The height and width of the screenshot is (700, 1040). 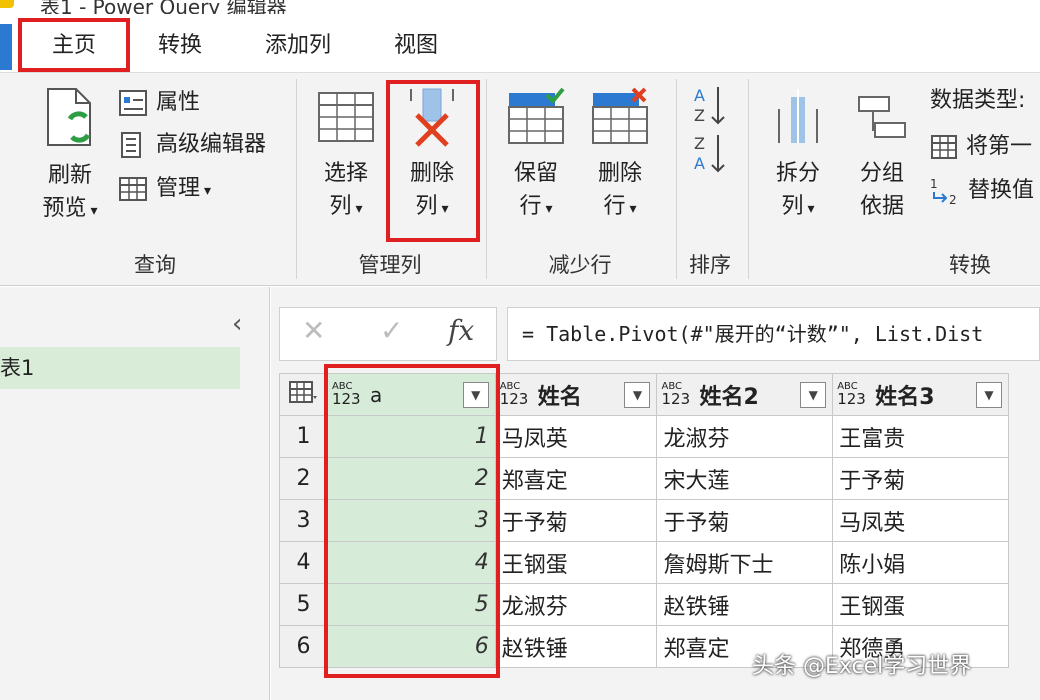 I want to click on table-cell: 郑喜定, so click(x=576, y=478).